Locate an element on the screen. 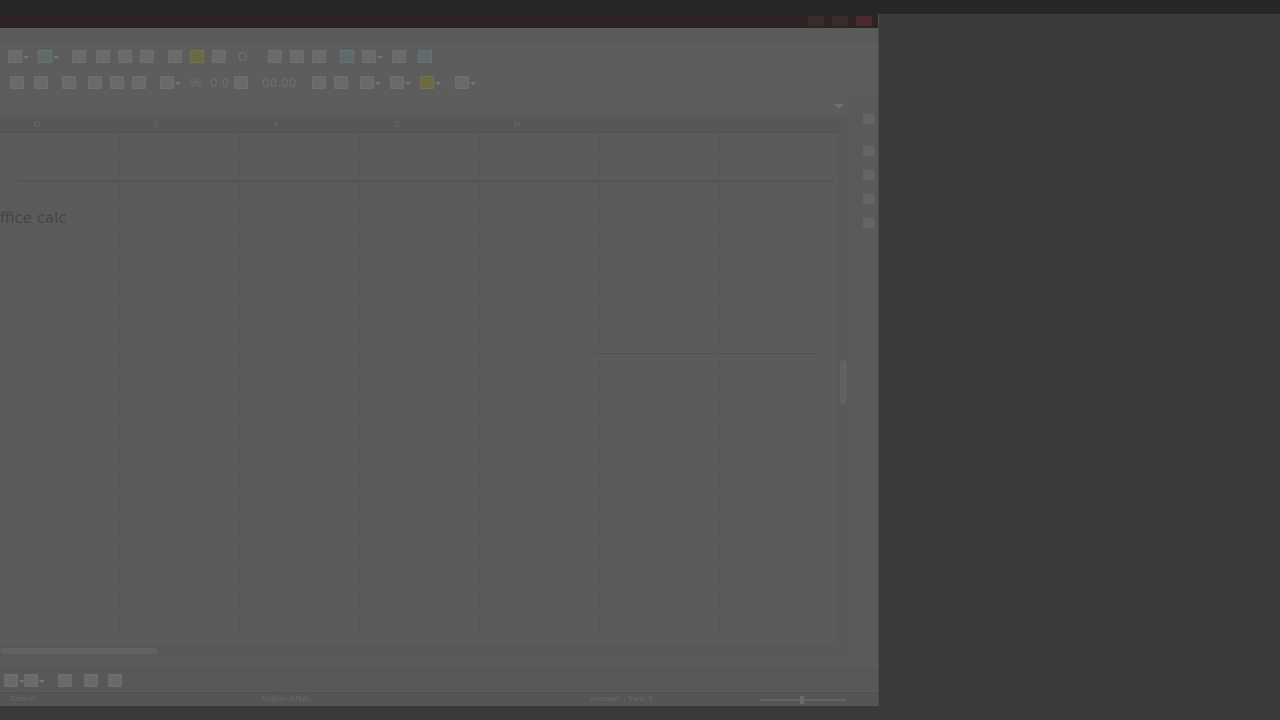 This screenshot has width=1280, height=720. split-window-icon is located at coordinates (399, 56).